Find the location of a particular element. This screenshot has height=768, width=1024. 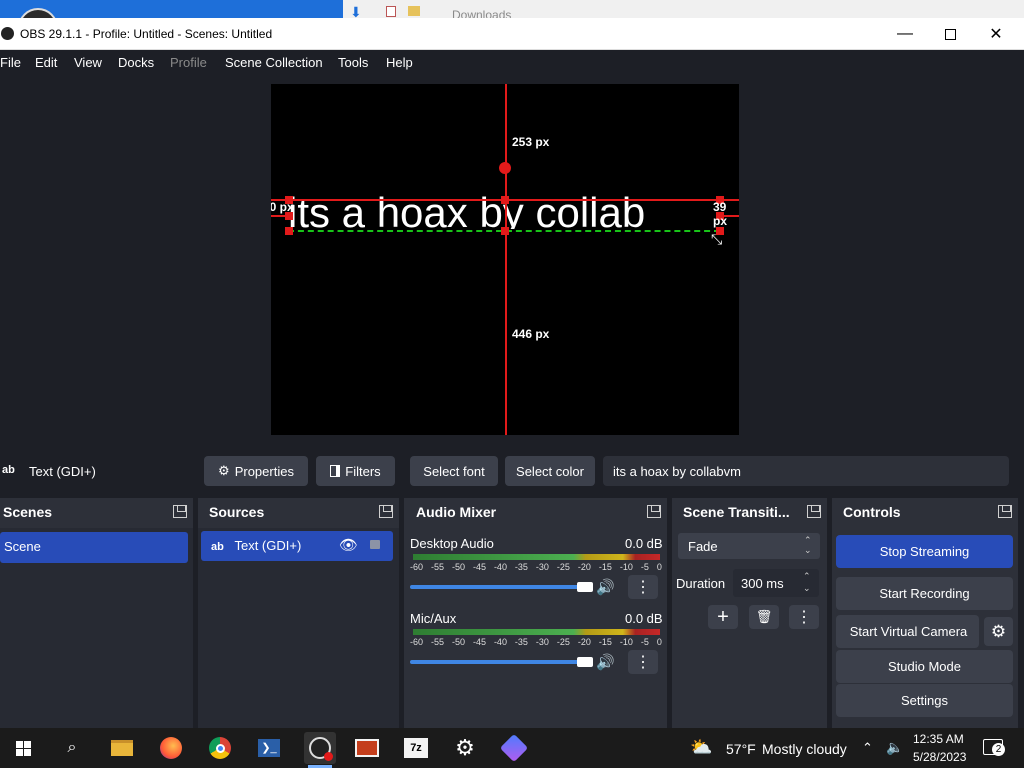

mic-aux-menu-button: ⋮ is located at coordinates (643, 662).